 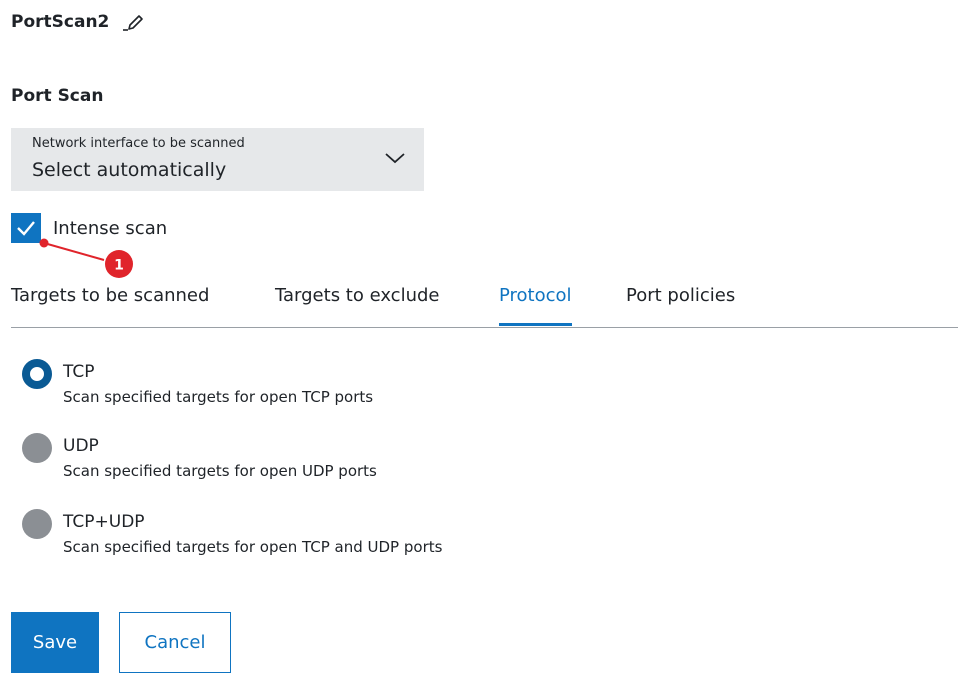 What do you see at coordinates (110, 228) in the screenshot?
I see `intense-scan-label: Intense scan` at bounding box center [110, 228].